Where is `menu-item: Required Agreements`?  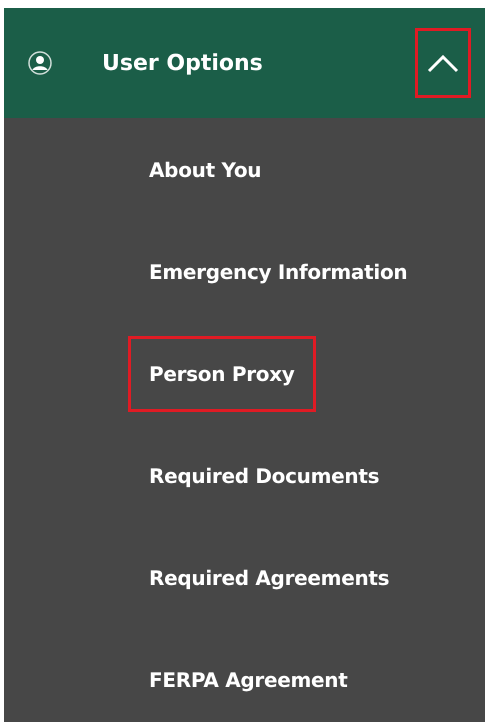 menu-item: Required Agreements is located at coordinates (269, 578).